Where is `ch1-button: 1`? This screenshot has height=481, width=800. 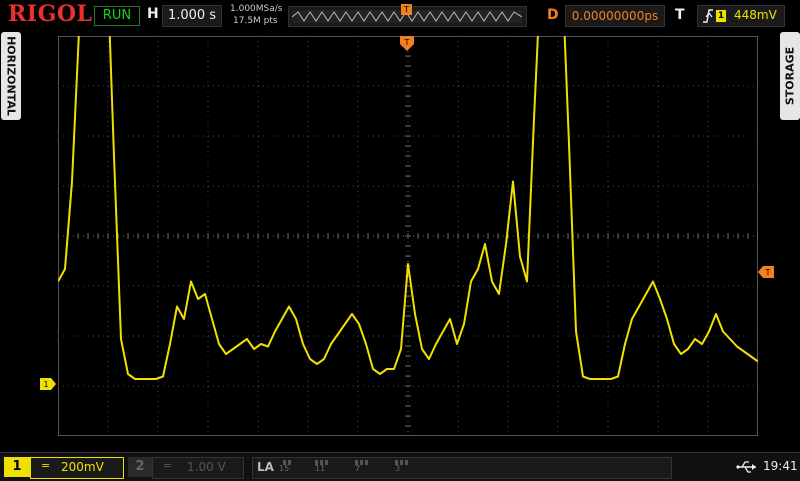
ch1-button: 1 is located at coordinates (17, 467).